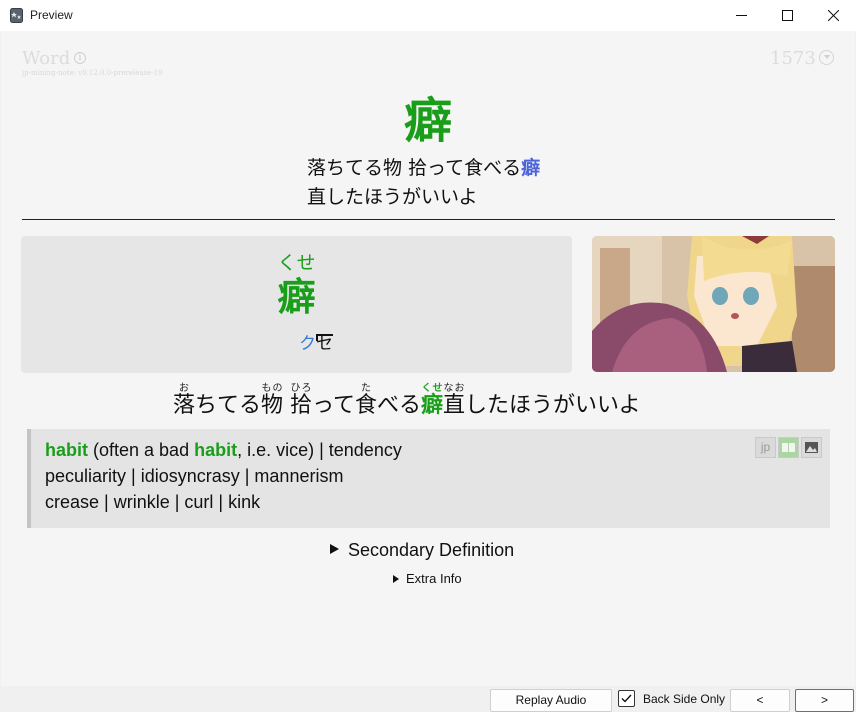 This screenshot has height=712, width=856. I want to click on replay-audio-button: Replay Audio, so click(551, 700).